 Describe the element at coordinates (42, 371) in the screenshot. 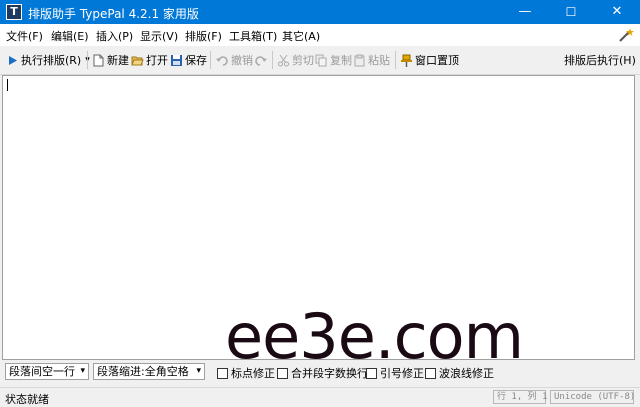

I see `paragraph-spacing-value: 段落间空一行` at that location.